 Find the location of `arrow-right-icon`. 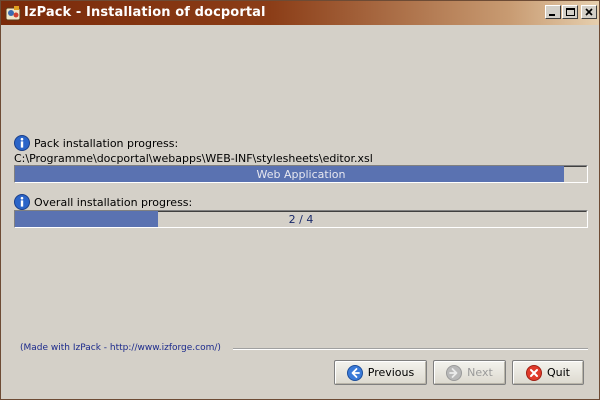

arrow-right-icon is located at coordinates (454, 372).